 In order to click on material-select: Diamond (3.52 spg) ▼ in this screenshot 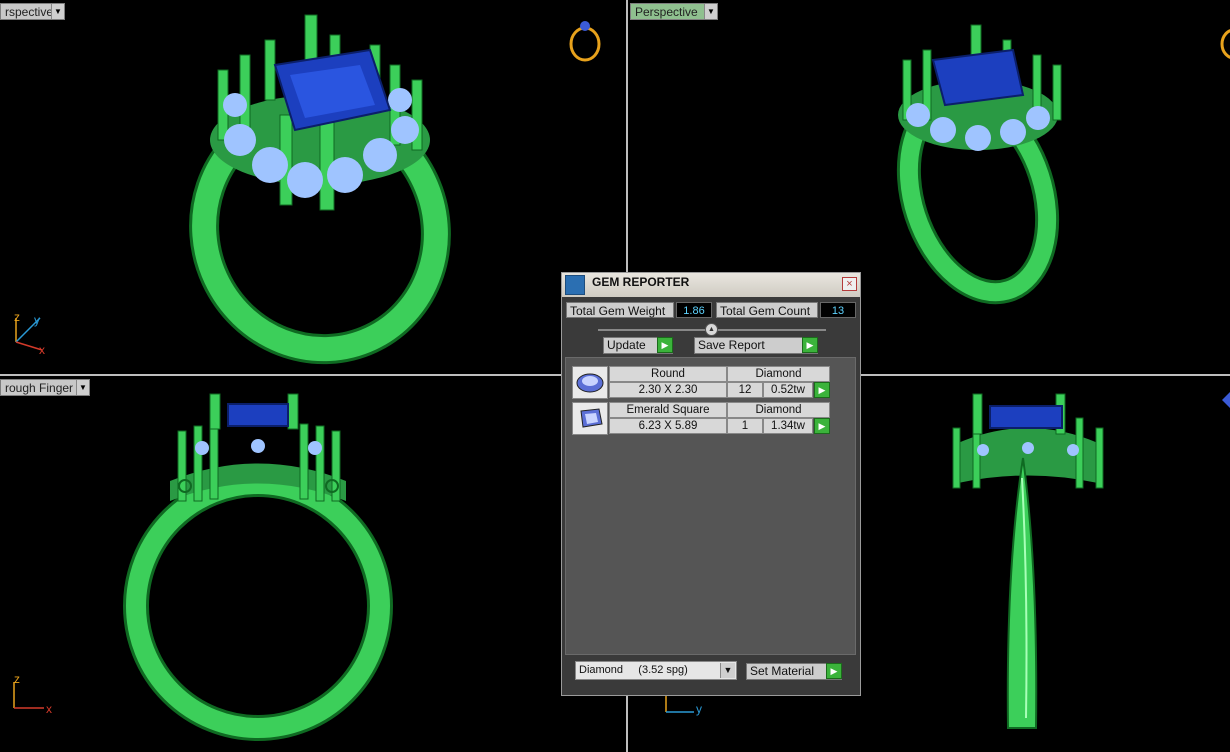, I will do `click(656, 670)`.